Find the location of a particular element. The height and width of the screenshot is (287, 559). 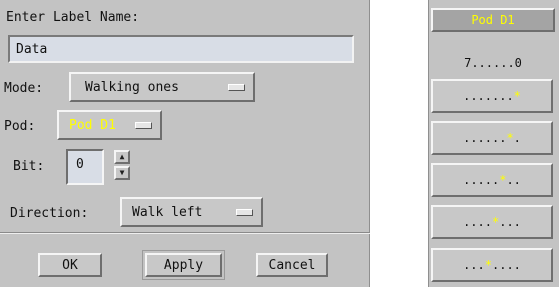

cancel-button: Cancel is located at coordinates (292, 265).